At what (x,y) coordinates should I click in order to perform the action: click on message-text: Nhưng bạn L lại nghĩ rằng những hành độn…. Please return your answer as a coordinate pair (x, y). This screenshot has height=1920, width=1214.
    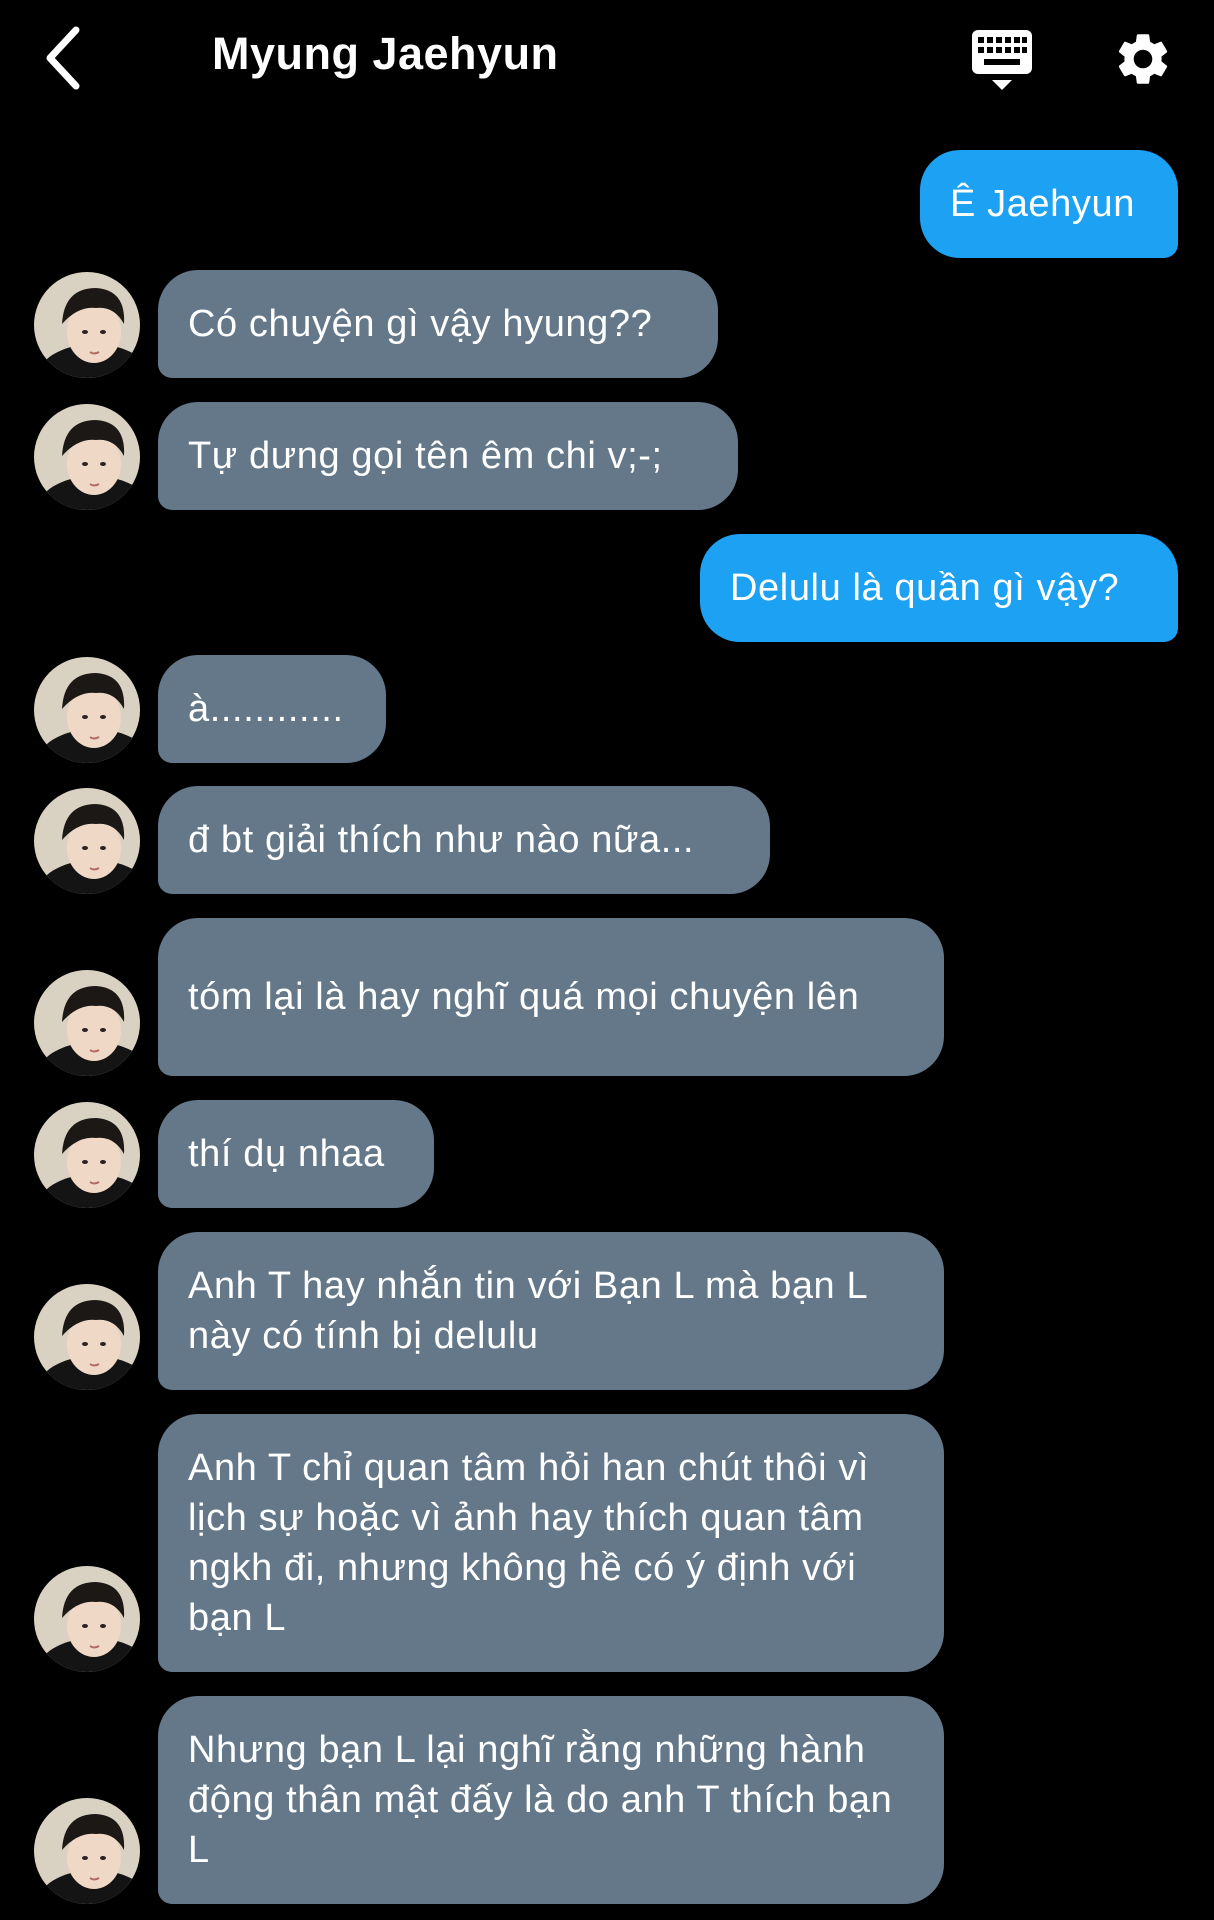
    Looking at the image, I should click on (540, 1800).